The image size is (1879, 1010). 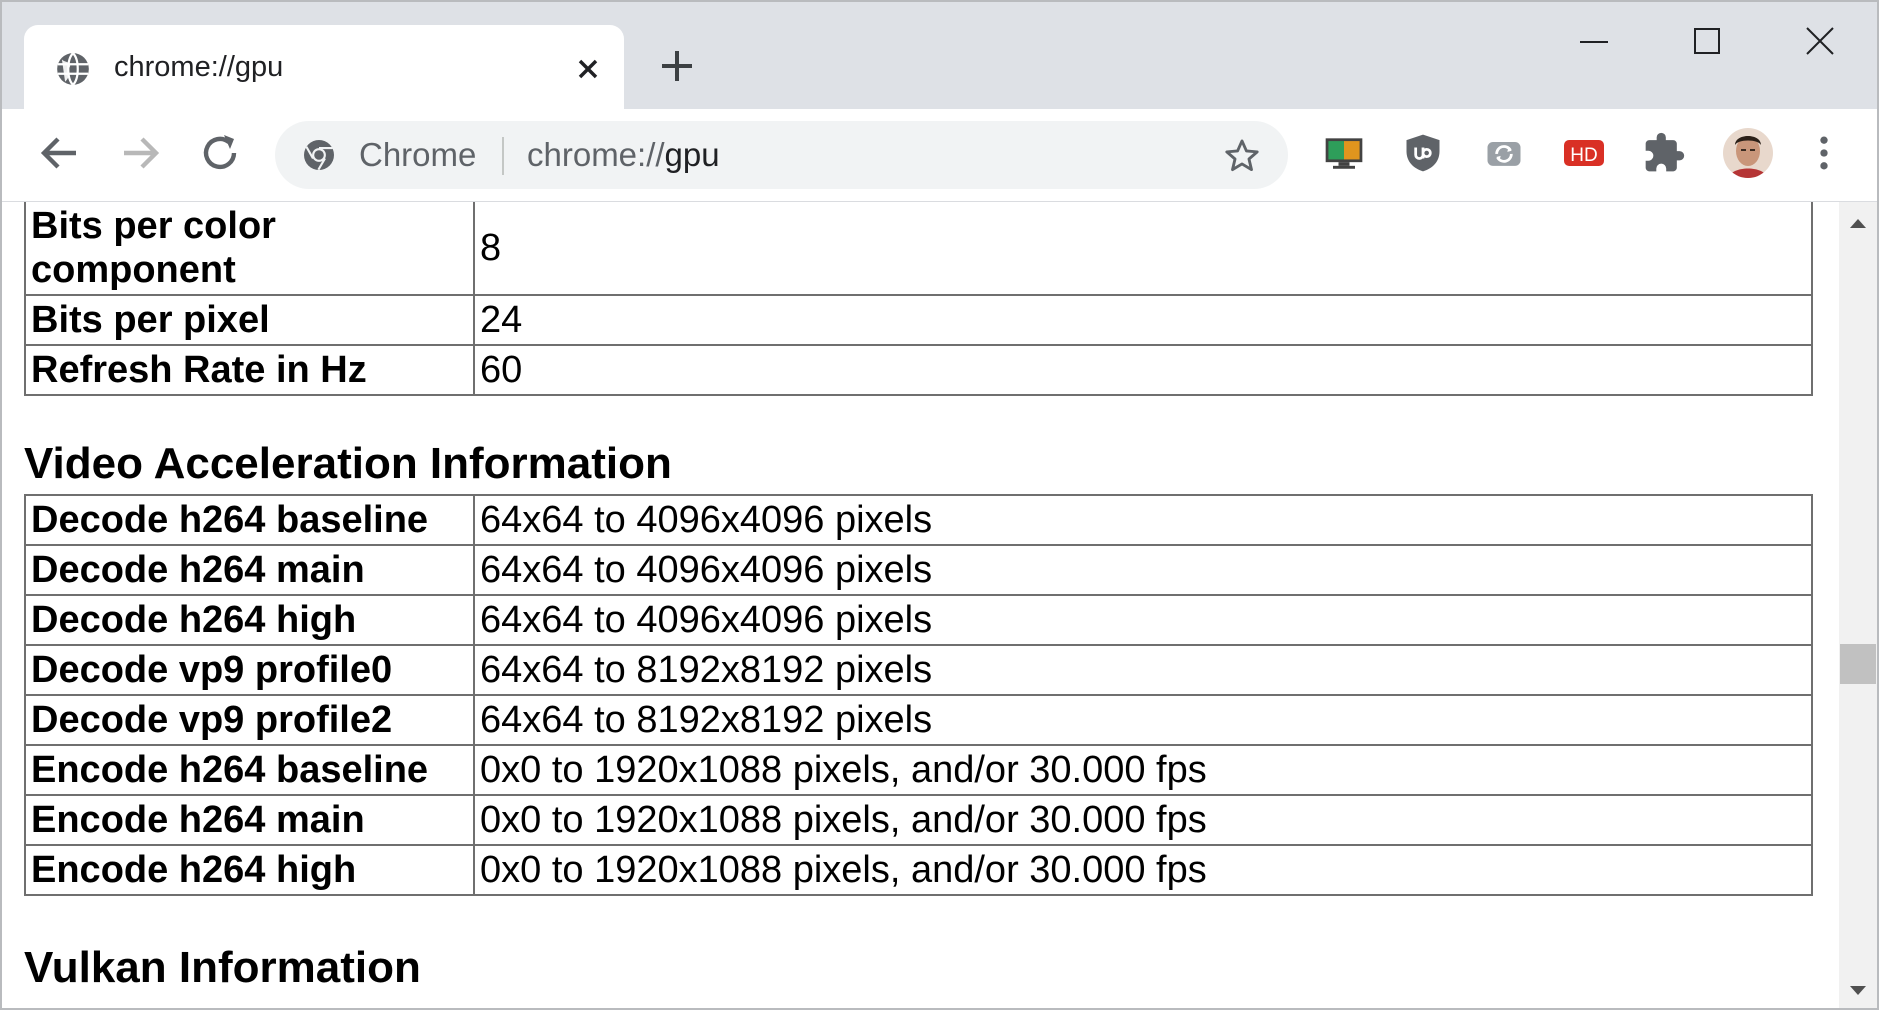 I want to click on hd-icon: HD, so click(x=1584, y=153).